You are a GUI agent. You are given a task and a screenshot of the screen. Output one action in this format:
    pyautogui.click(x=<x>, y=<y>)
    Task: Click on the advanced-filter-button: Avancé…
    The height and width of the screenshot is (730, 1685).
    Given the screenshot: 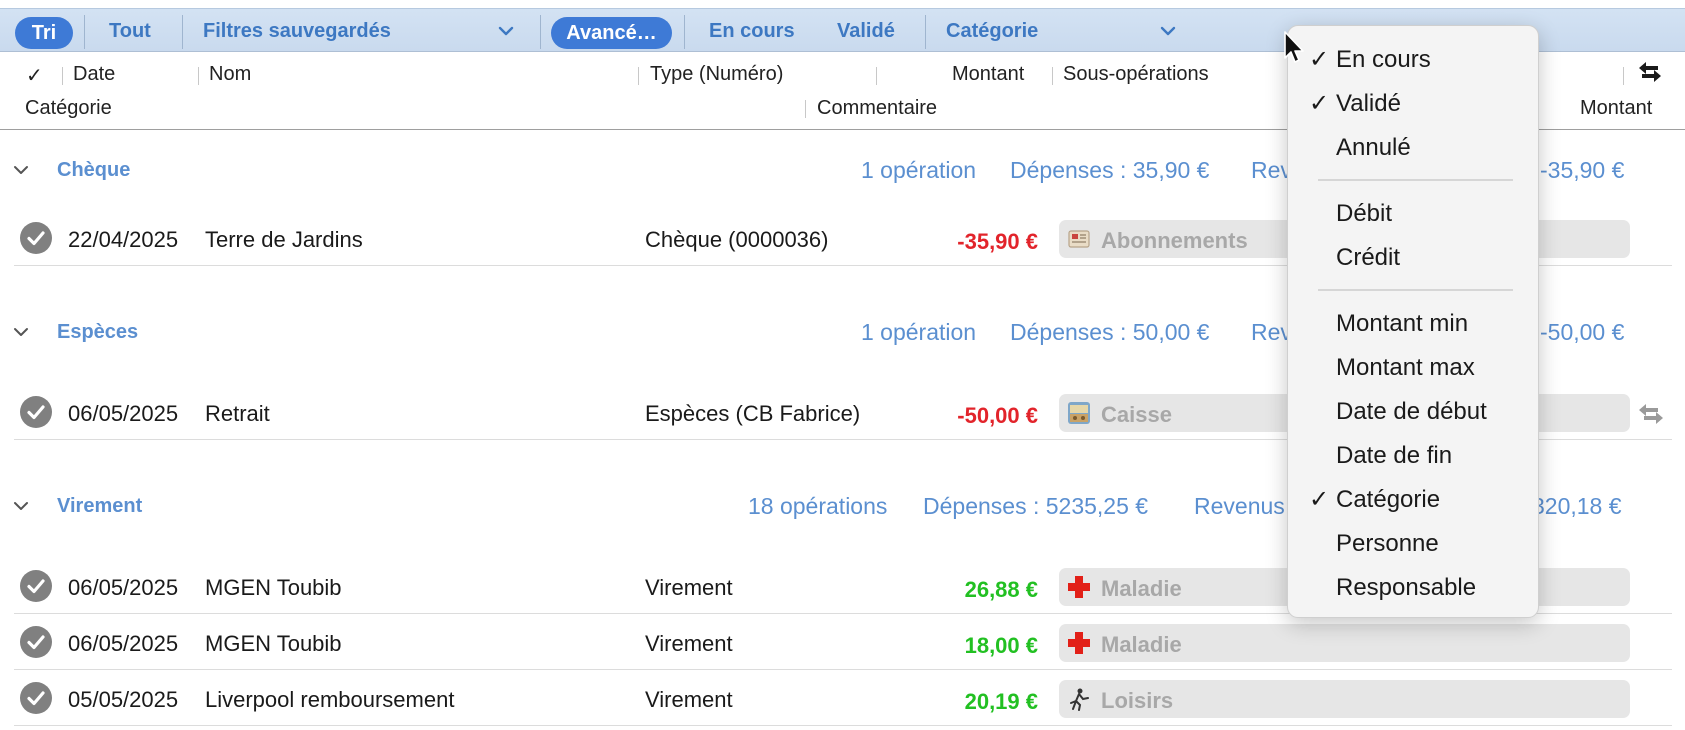 What is the action you would take?
    pyautogui.click(x=611, y=33)
    